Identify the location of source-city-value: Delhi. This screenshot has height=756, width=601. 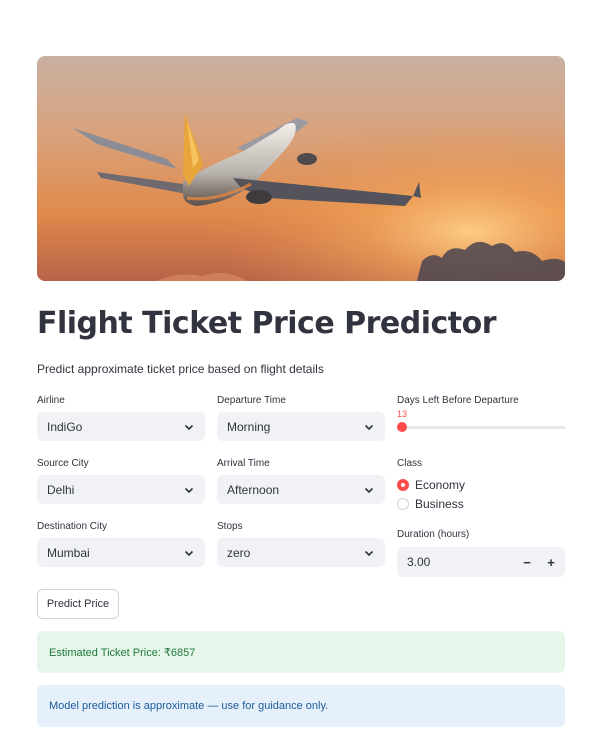
(61, 489).